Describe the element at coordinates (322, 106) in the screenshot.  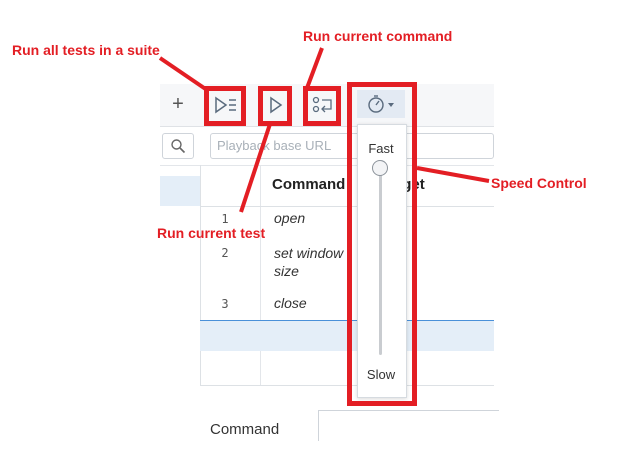
I see `highlight-run-current-command` at that location.